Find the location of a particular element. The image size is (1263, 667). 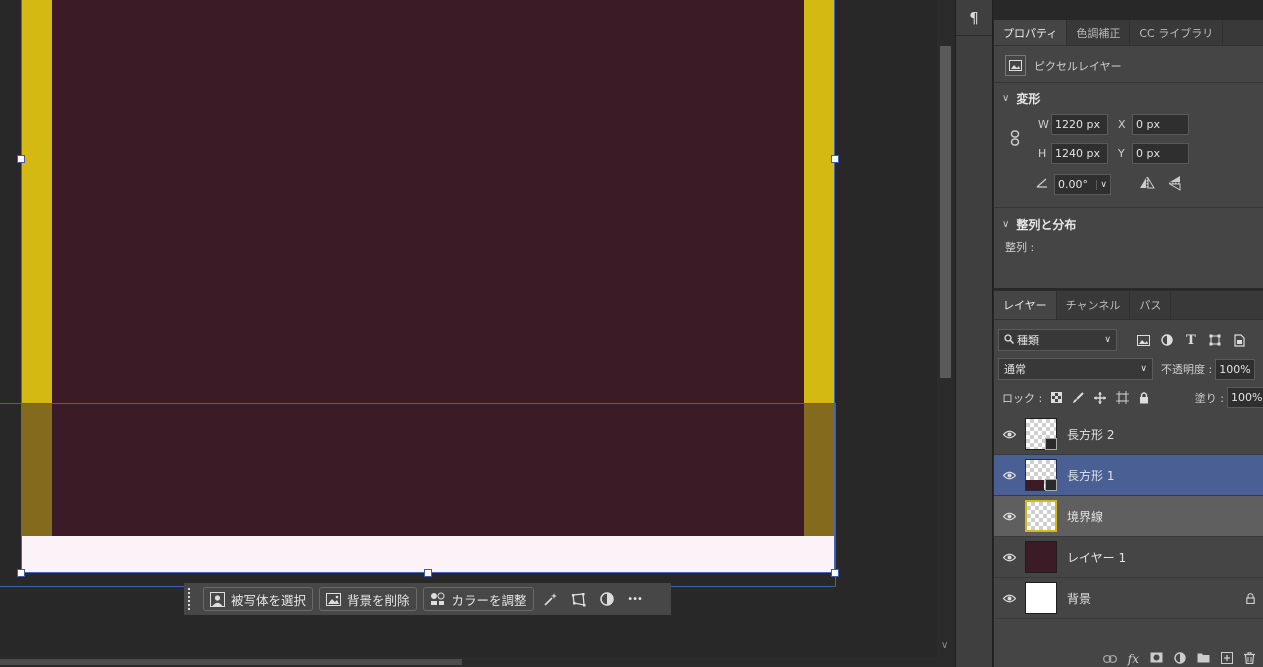

pixel-layer-icon is located at coordinates (1015, 65).